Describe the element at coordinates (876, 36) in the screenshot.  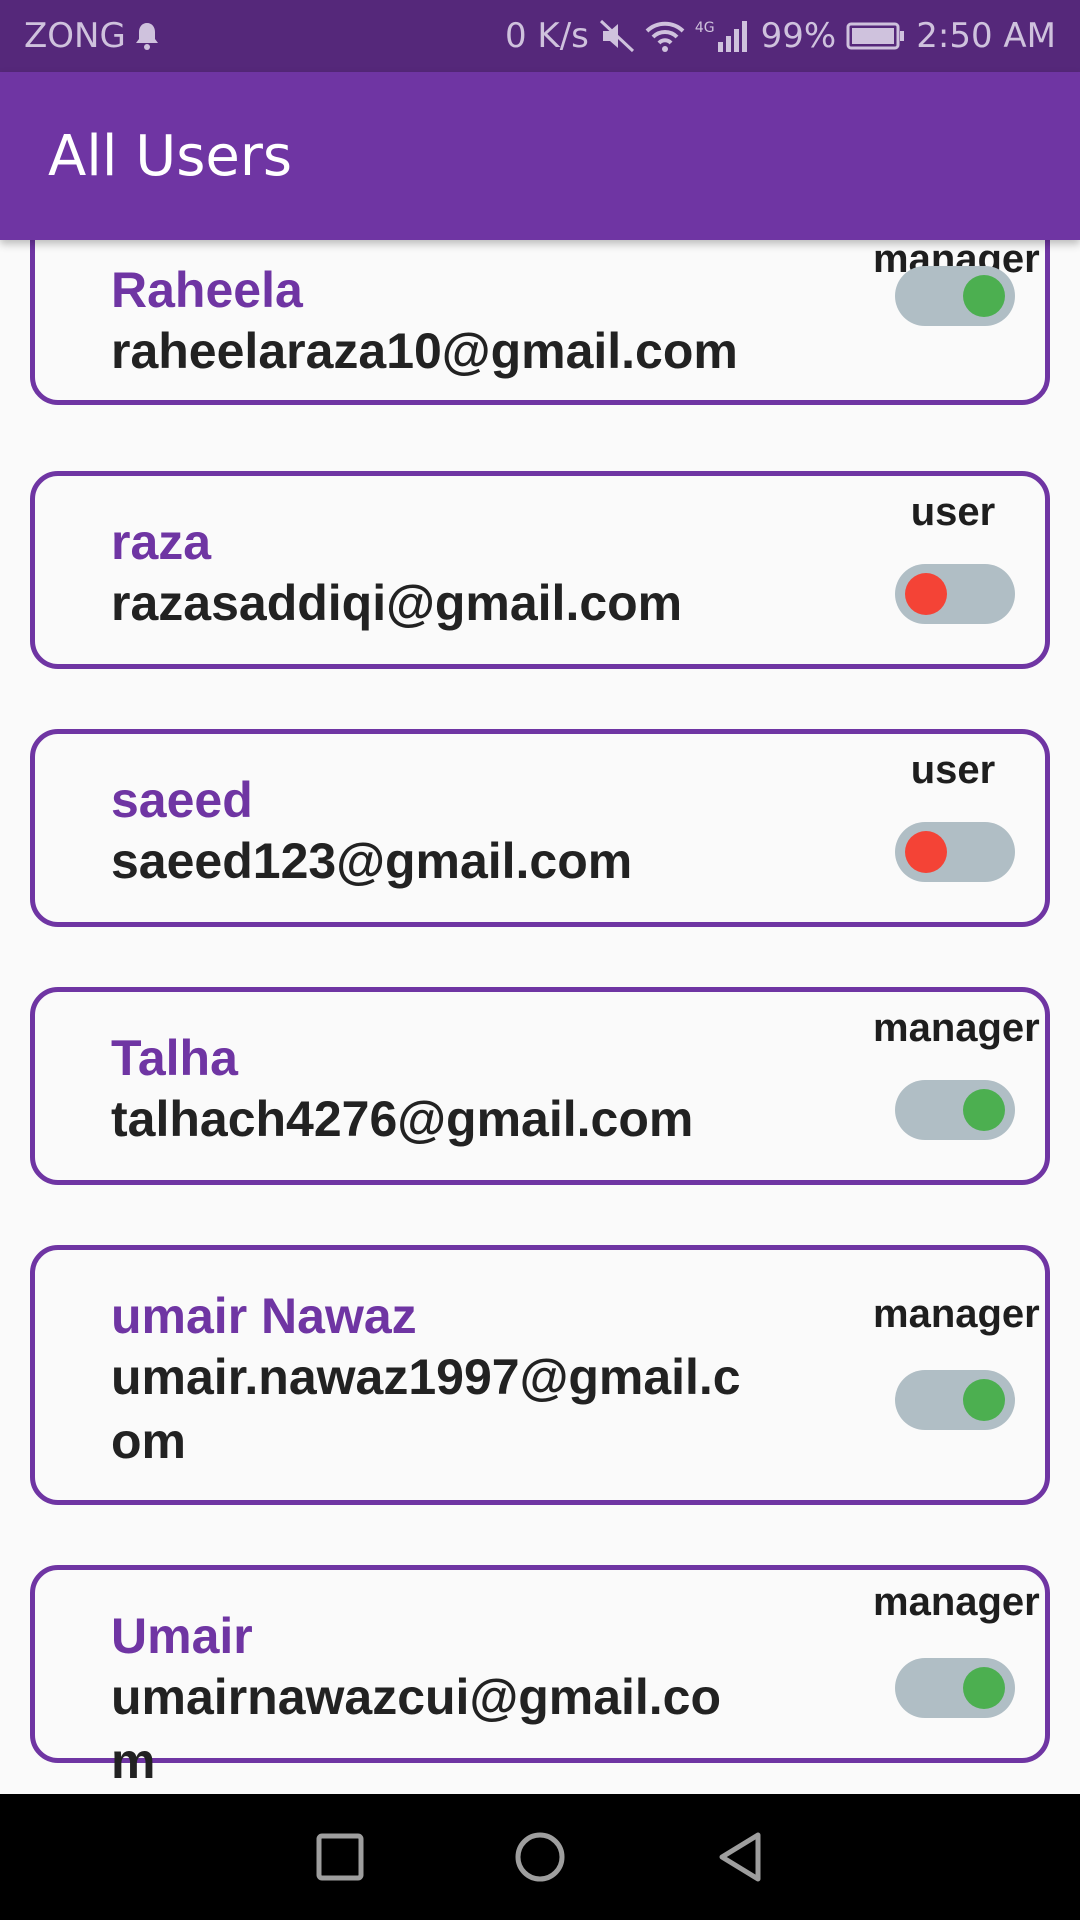
I see `battery-icon` at that location.